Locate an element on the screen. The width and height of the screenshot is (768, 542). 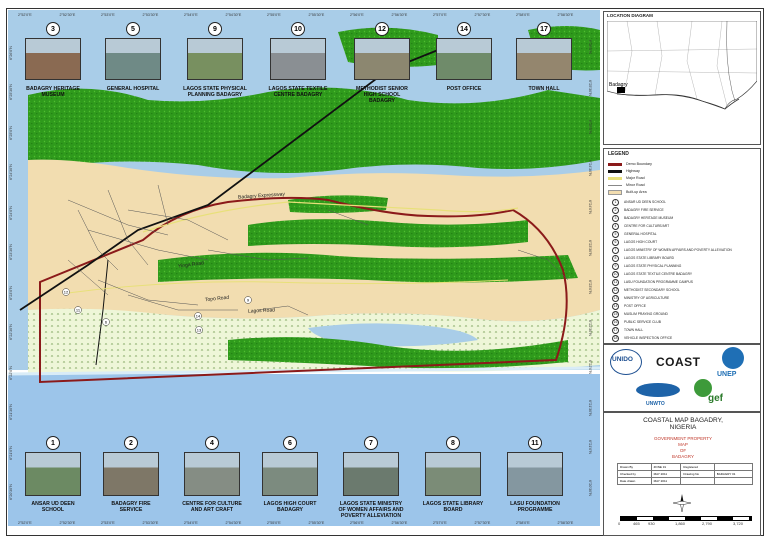
svg-text: 14 is located at coordinates (198, 316).